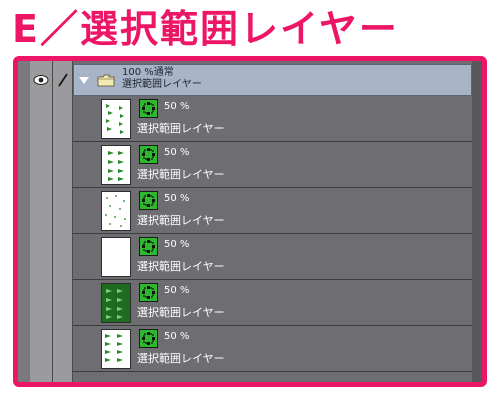 The height and width of the screenshot is (405, 500). What do you see at coordinates (162, 84) in the screenshot?
I see `folder-name: 選択範囲レイヤー` at bounding box center [162, 84].